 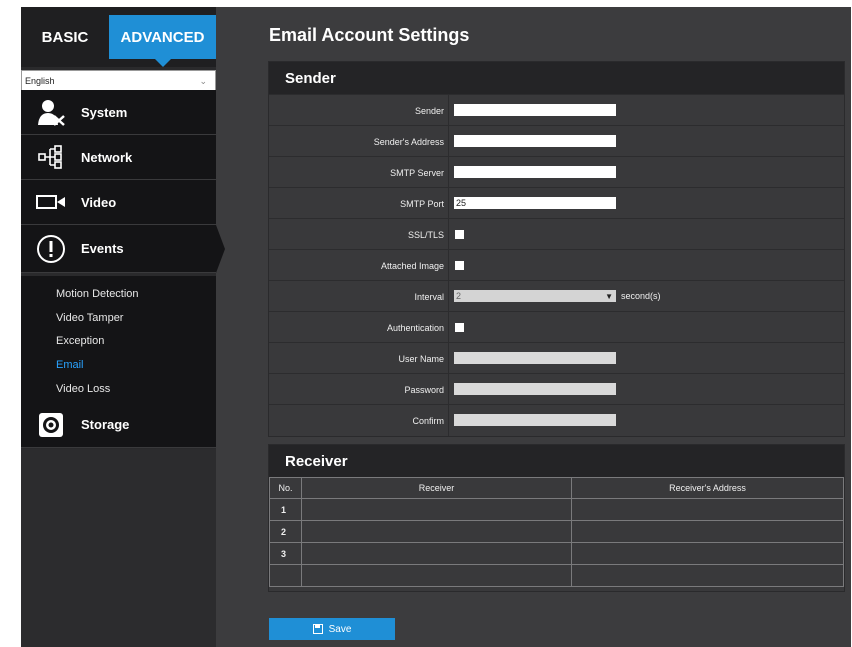 I want to click on page-title: Email Account Settings, so click(x=369, y=35).